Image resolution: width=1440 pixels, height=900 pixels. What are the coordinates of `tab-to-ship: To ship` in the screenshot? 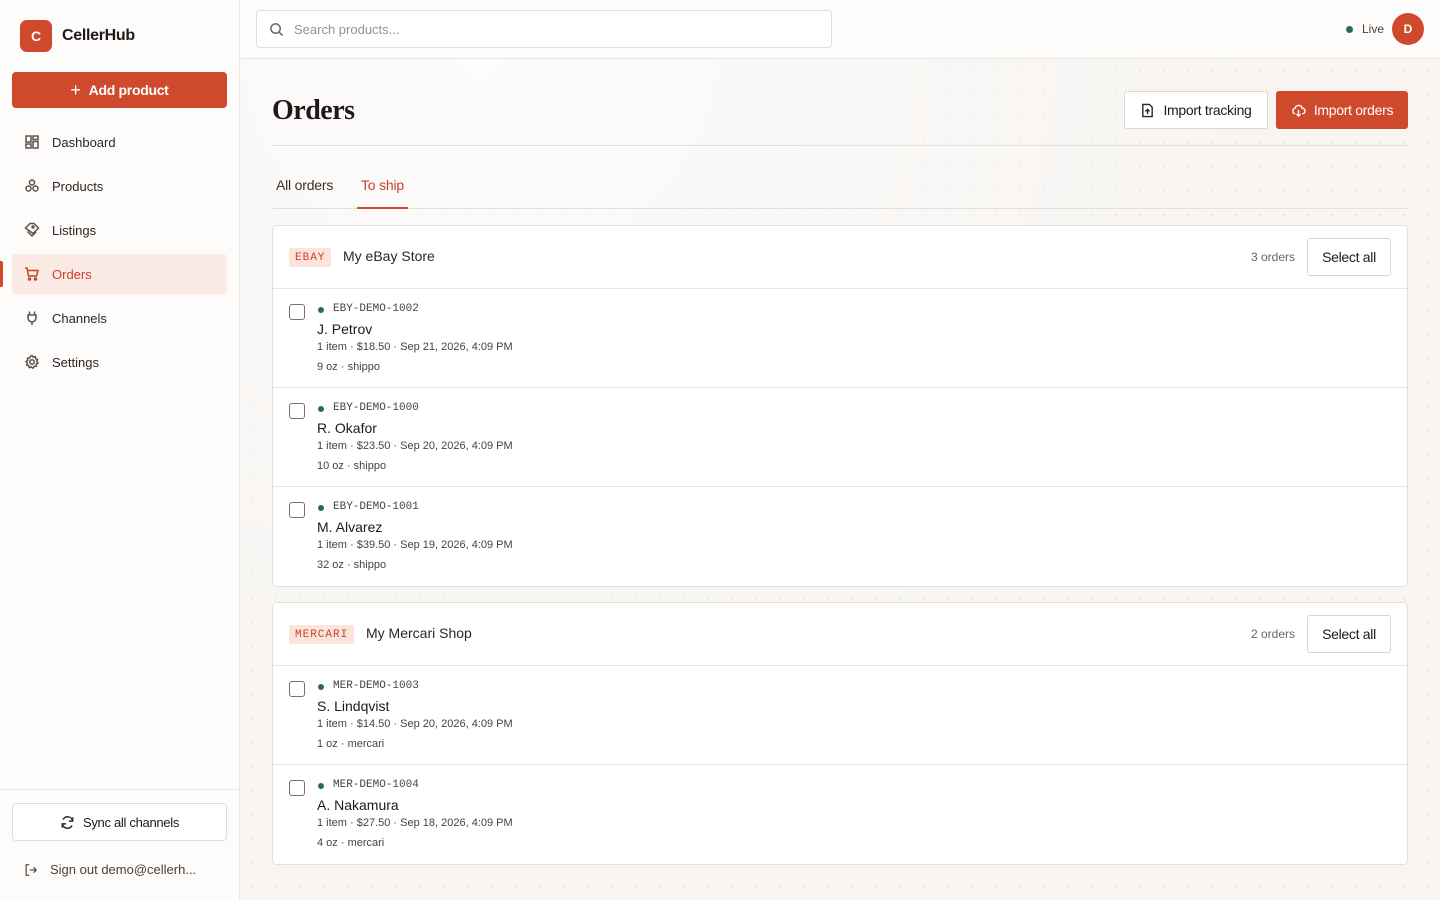 It's located at (382, 193).